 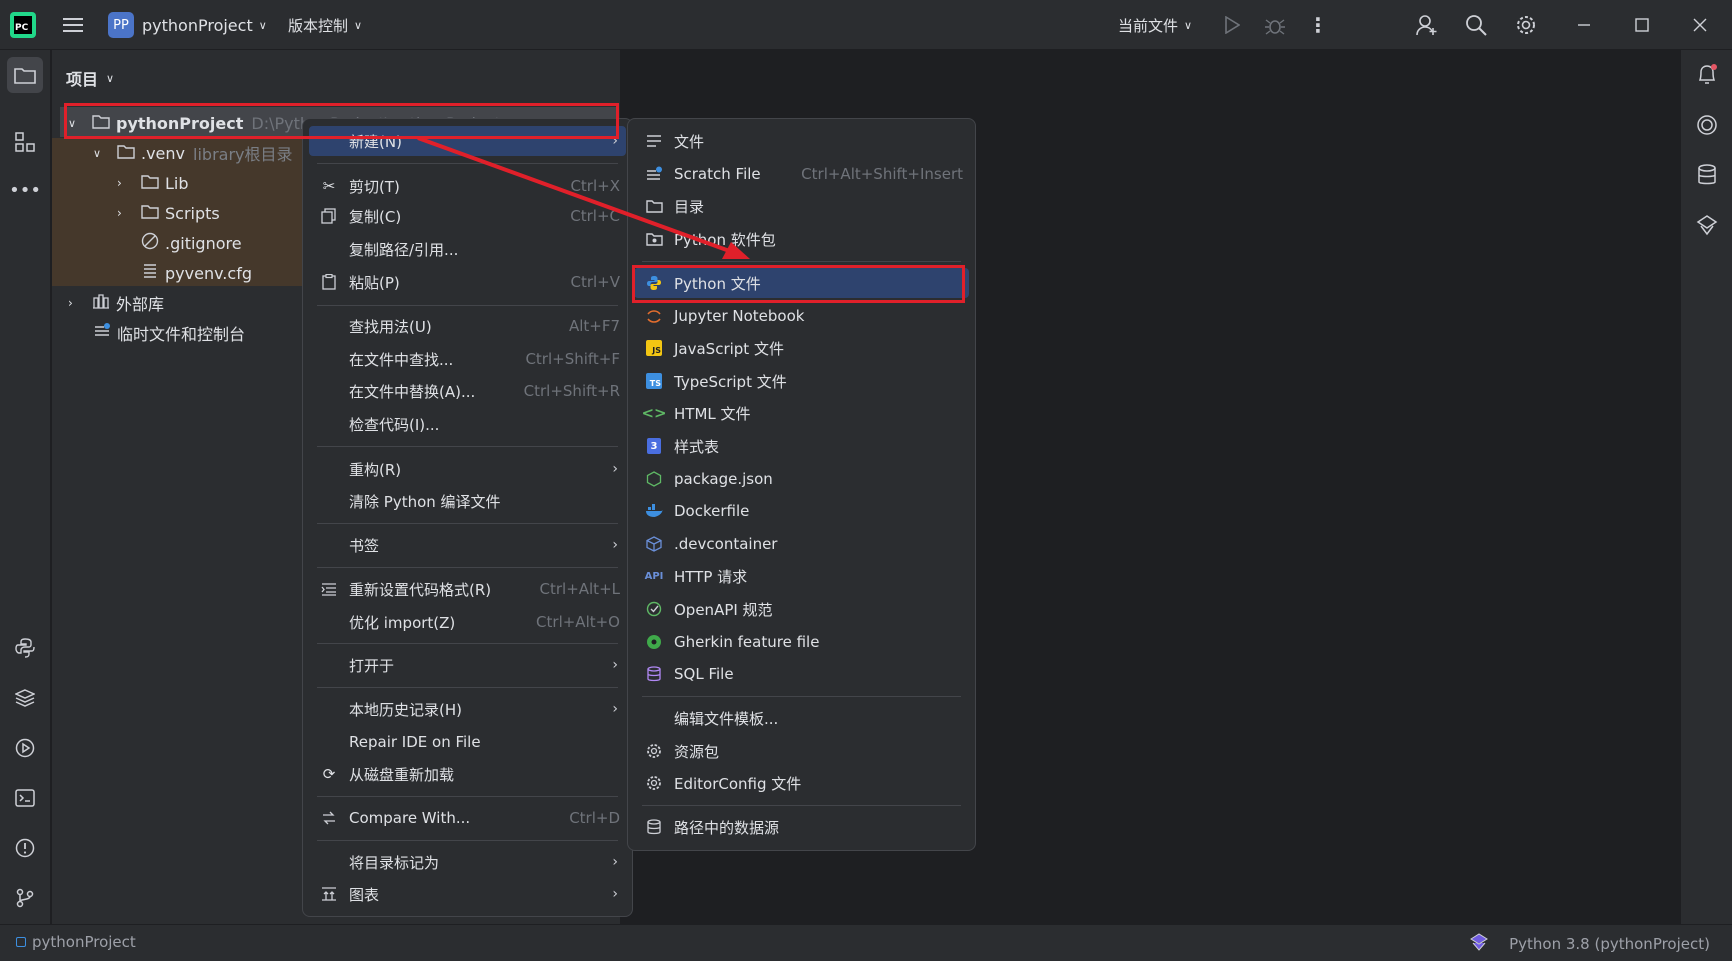 I want to click on status-project: pythonProject, so click(x=76, y=942).